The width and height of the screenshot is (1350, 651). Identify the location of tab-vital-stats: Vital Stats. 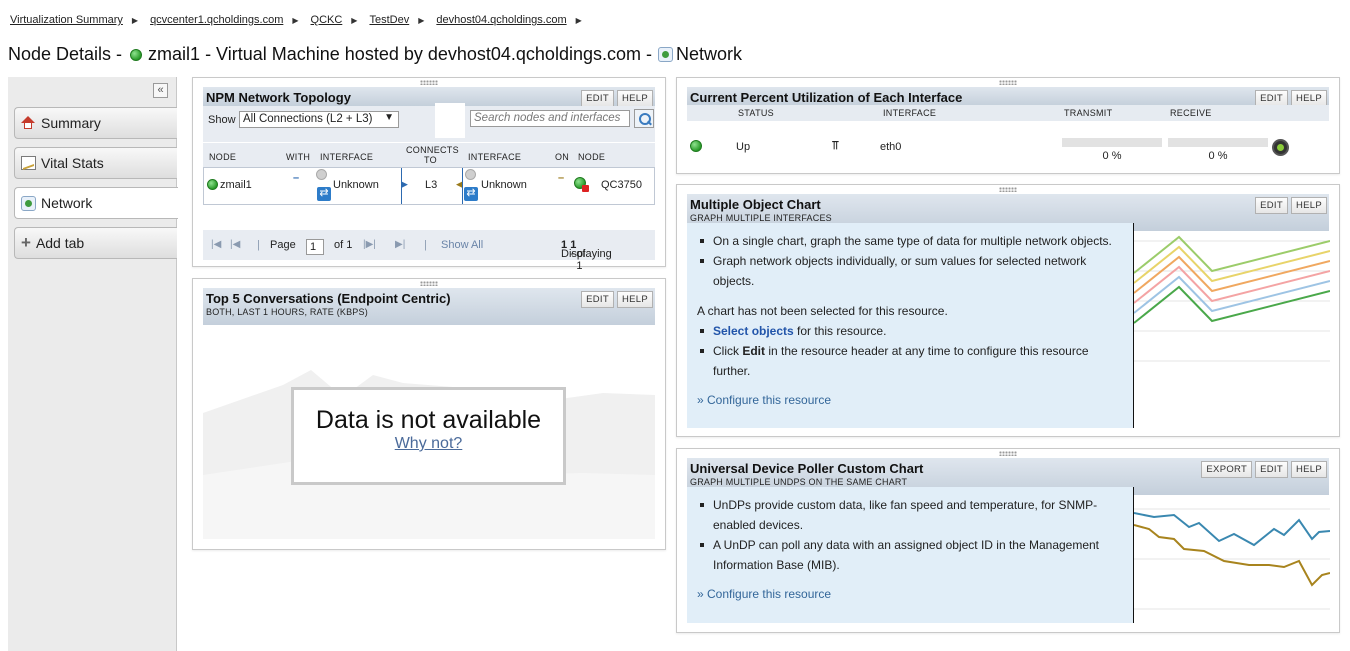
(95, 163).